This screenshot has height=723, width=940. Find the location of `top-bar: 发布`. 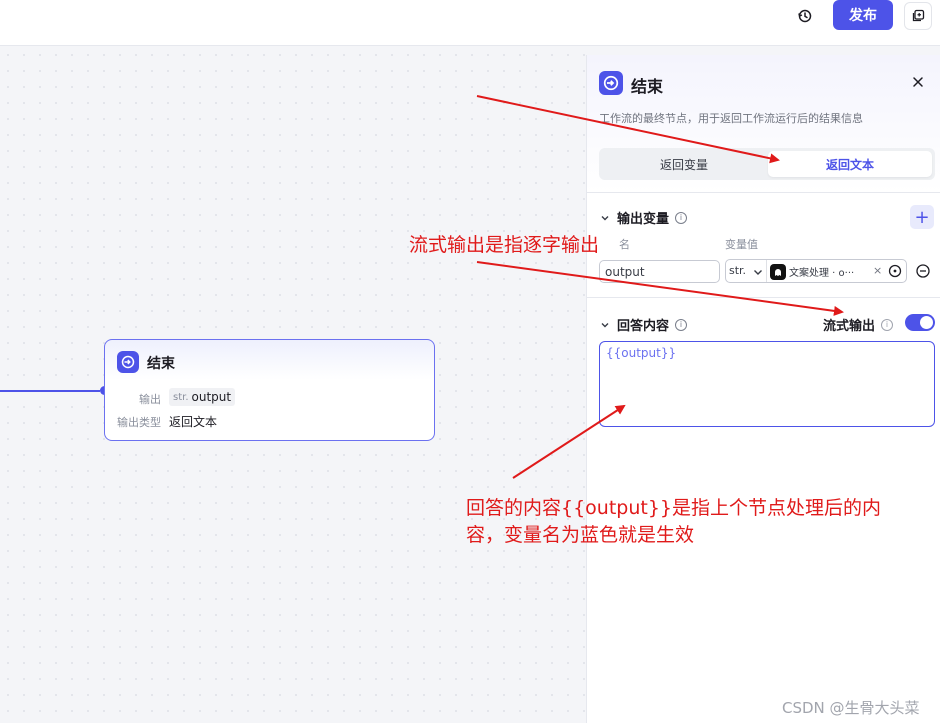

top-bar: 发布 is located at coordinates (470, 23).